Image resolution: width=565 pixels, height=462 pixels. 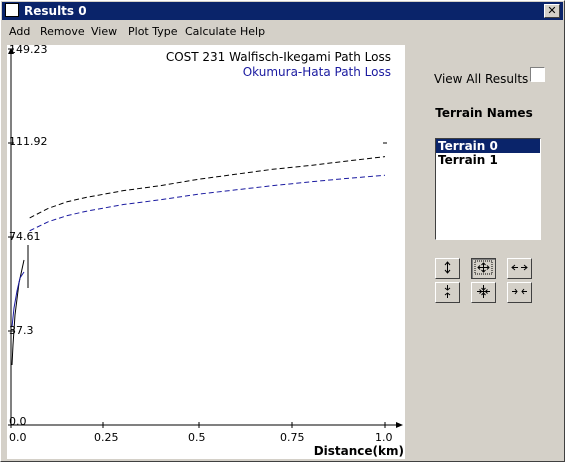 What do you see at coordinates (19, 31) in the screenshot?
I see `menu-add: Add` at bounding box center [19, 31].